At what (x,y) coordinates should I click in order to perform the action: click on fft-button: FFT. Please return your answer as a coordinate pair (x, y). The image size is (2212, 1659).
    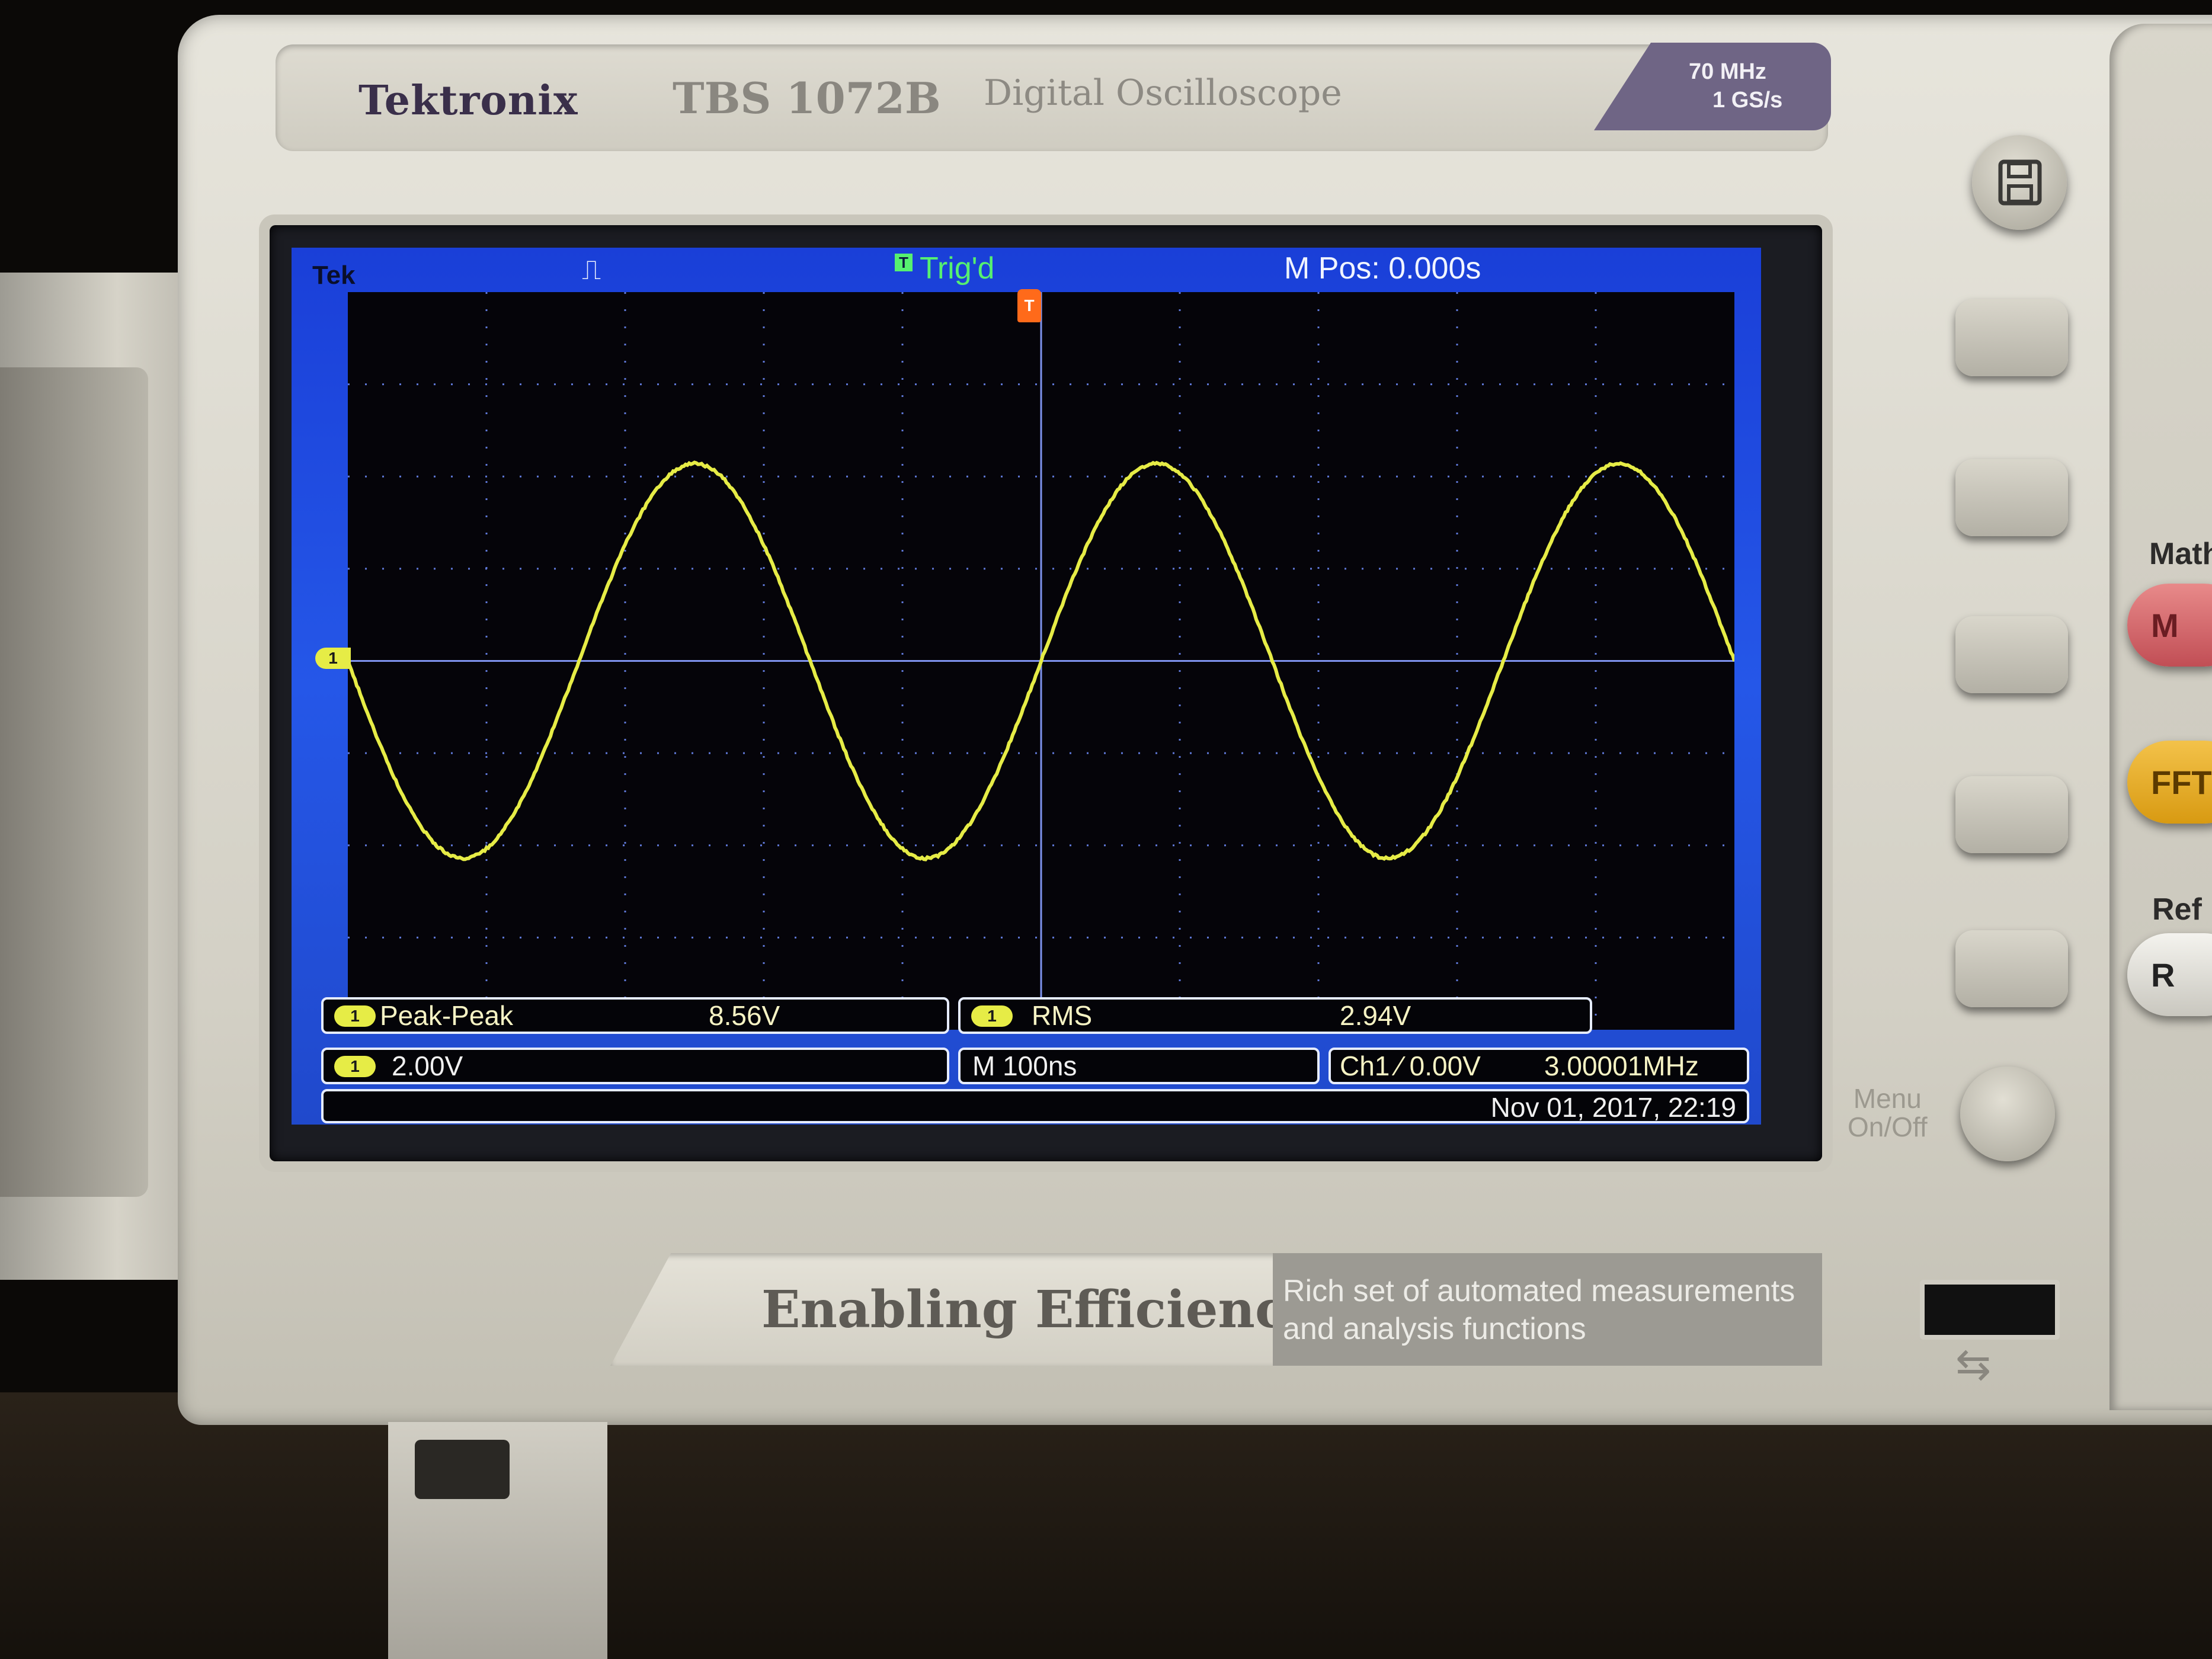
    Looking at the image, I should click on (2169, 782).